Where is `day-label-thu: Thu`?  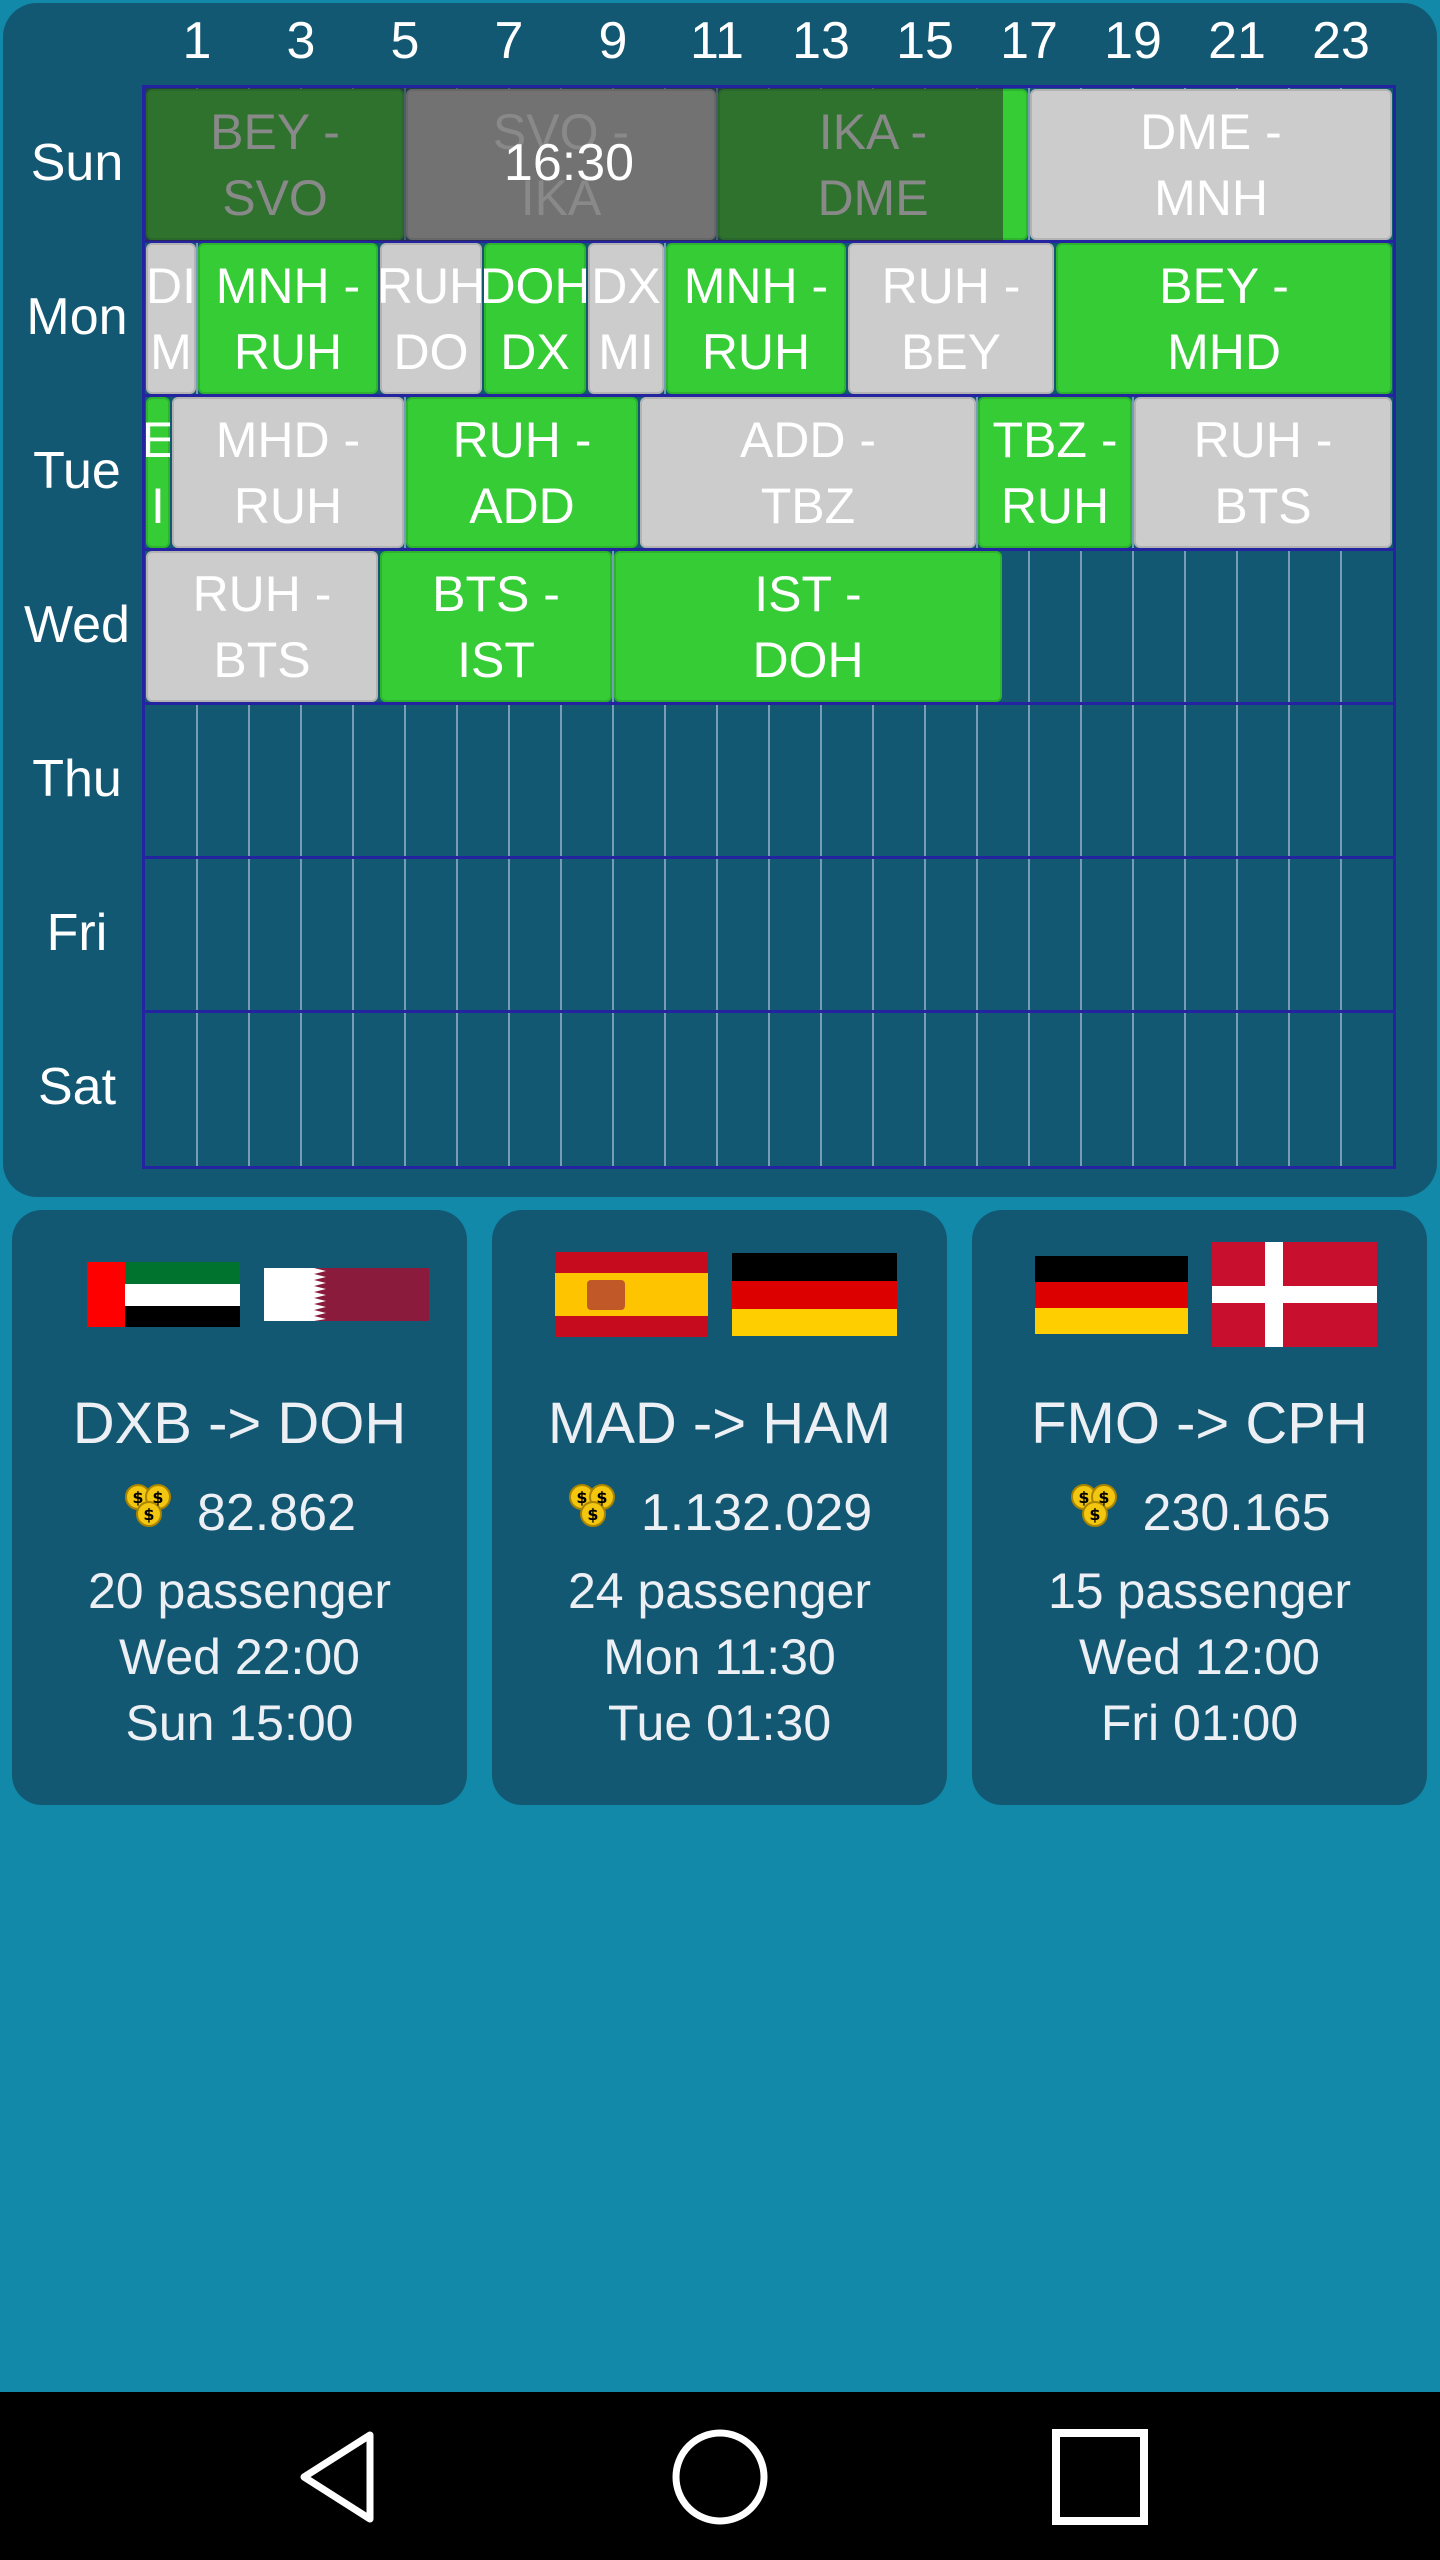 day-label-thu: Thu is located at coordinates (77, 779).